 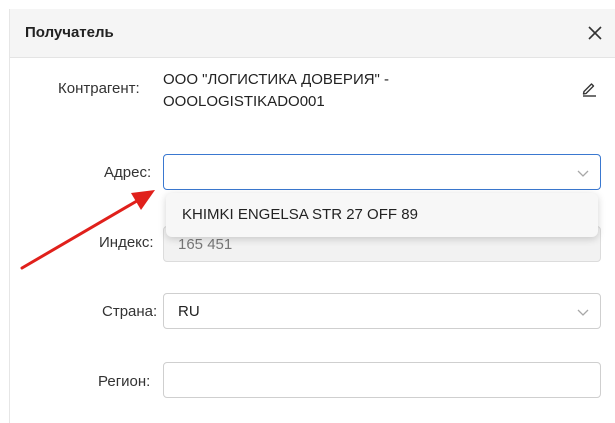 I want to click on region-input, so click(x=382, y=380).